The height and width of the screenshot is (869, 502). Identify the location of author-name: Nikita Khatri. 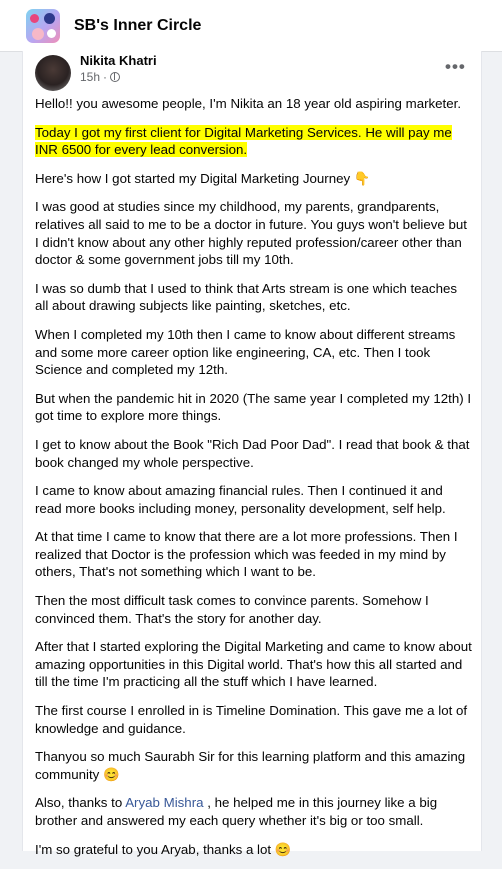
(118, 60).